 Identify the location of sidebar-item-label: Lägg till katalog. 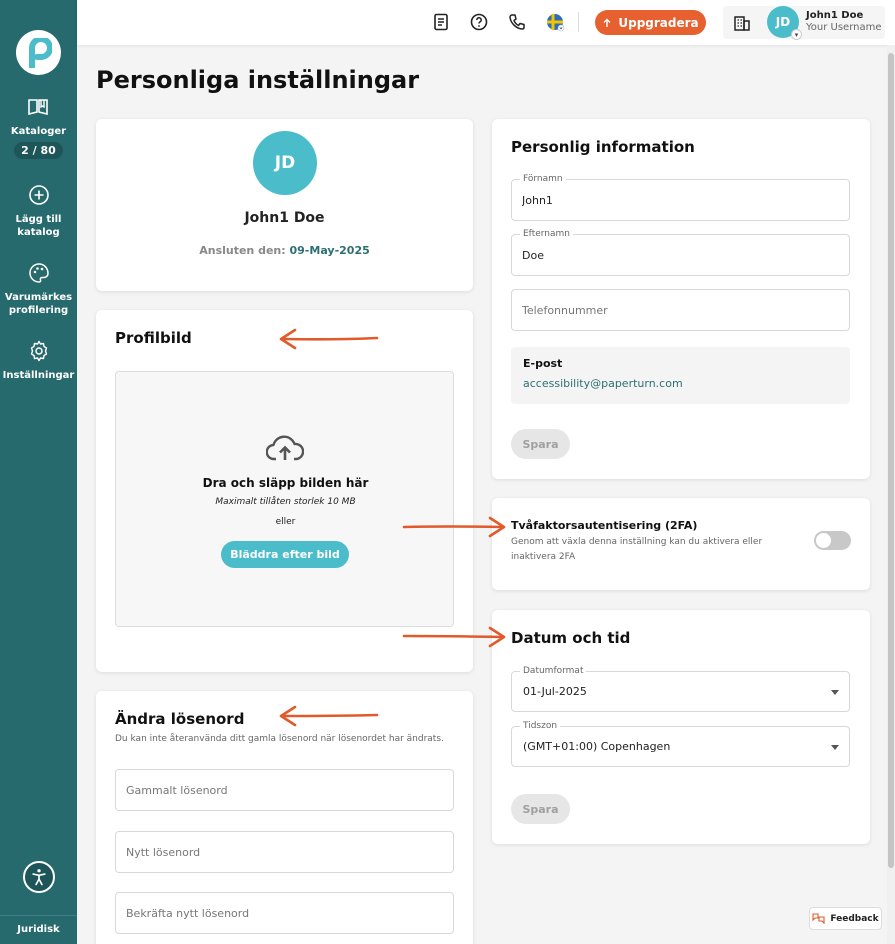
(38, 226).